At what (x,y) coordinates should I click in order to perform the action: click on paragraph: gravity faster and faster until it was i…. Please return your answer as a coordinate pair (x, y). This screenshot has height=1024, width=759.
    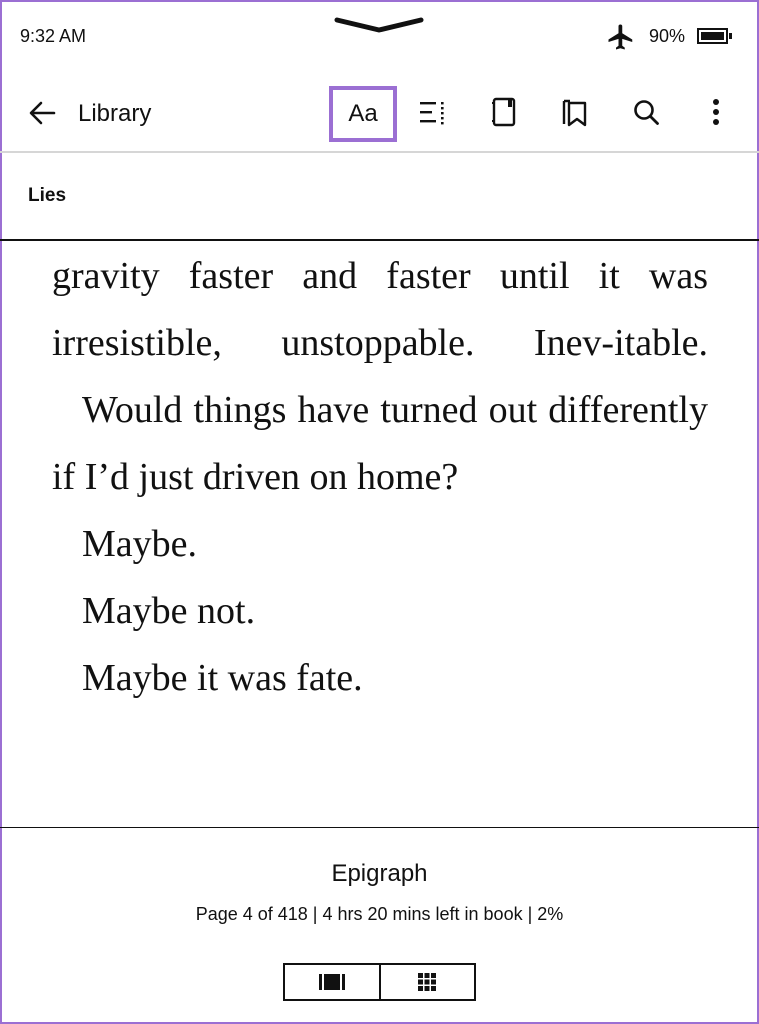
    Looking at the image, I should click on (380, 309).